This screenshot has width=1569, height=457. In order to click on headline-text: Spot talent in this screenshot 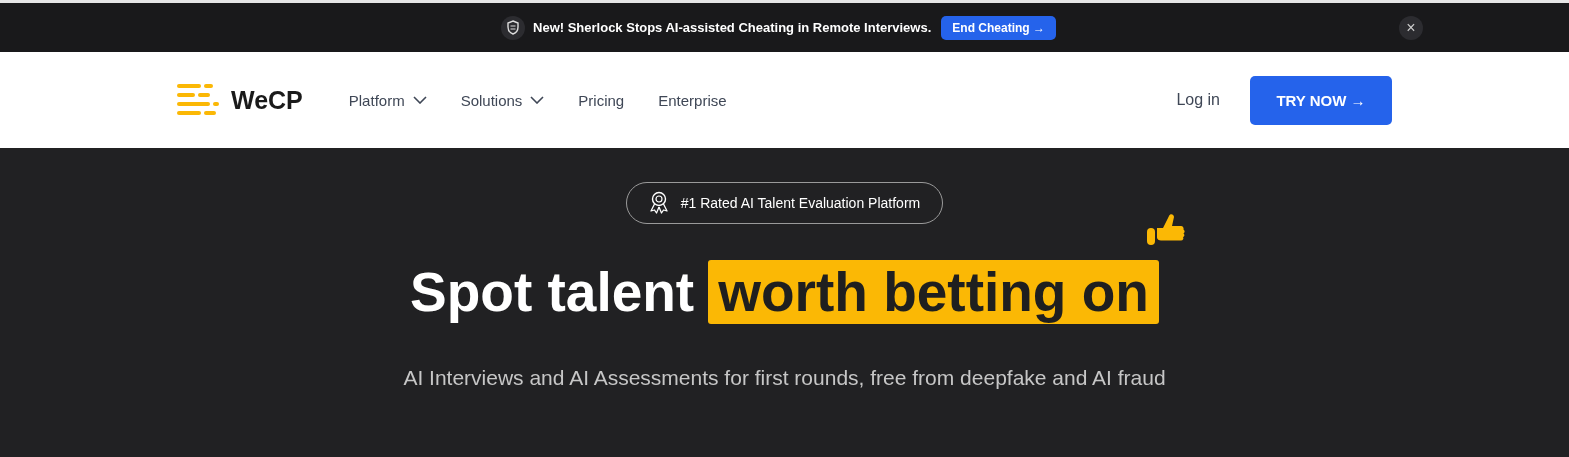, I will do `click(552, 292)`.